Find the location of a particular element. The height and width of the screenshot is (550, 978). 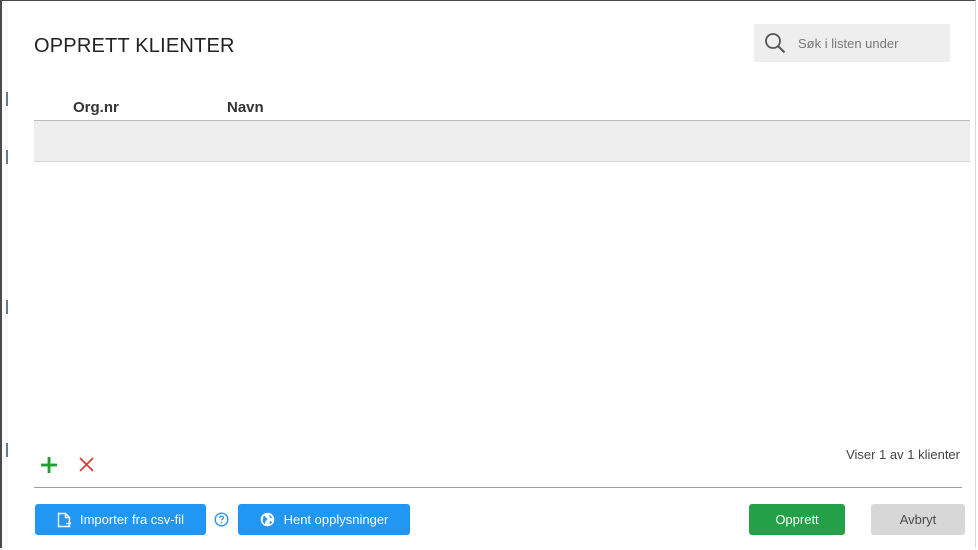

table-row is located at coordinates (502, 141).